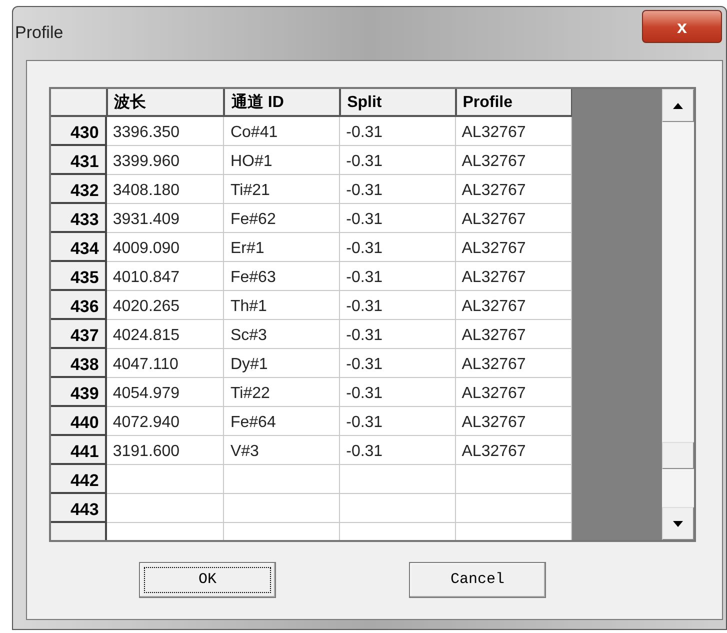 Image resolution: width=727 pixels, height=633 pixels. Describe the element at coordinates (282, 450) in the screenshot. I see `table-cell: V#3` at that location.